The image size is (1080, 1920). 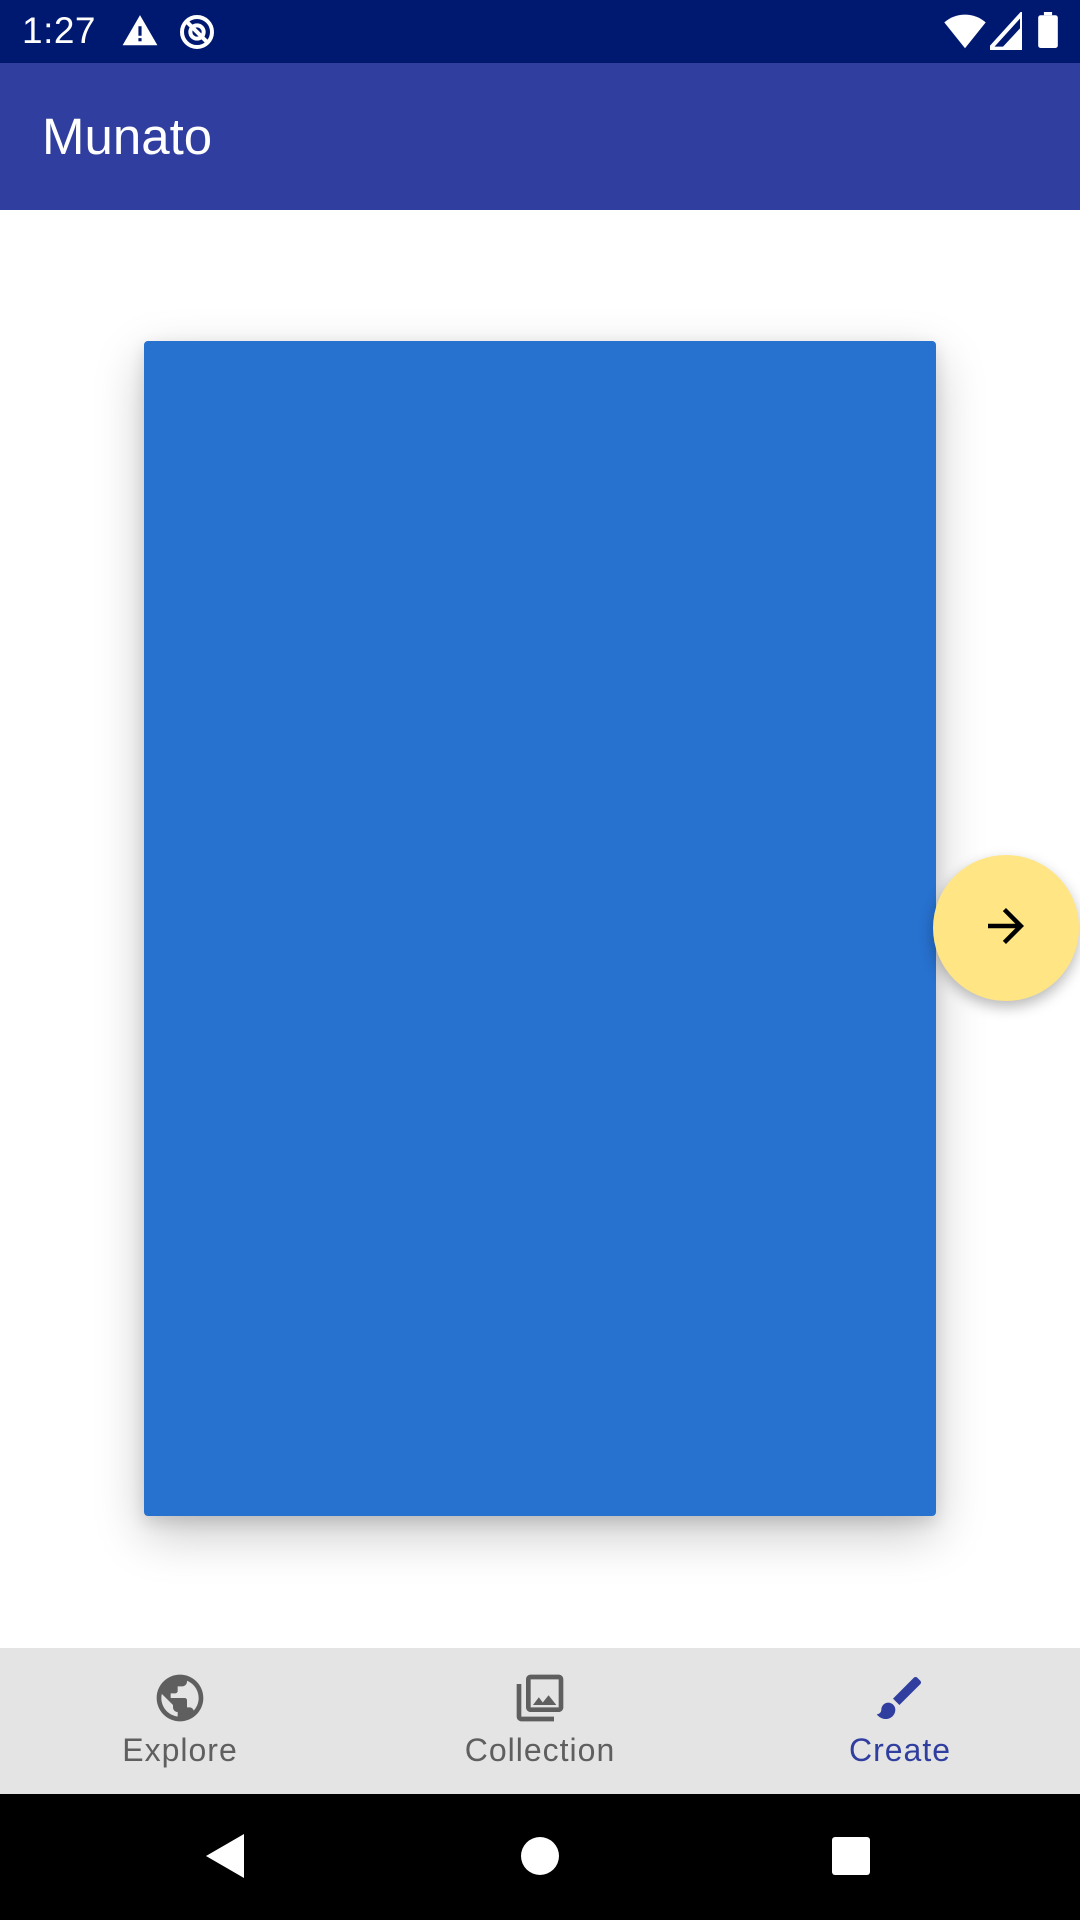 What do you see at coordinates (127, 136) in the screenshot?
I see `app-title: Munato` at bounding box center [127, 136].